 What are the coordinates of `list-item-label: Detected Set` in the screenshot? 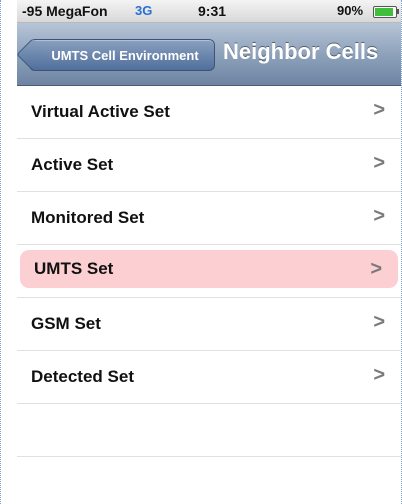 It's located at (82, 376).